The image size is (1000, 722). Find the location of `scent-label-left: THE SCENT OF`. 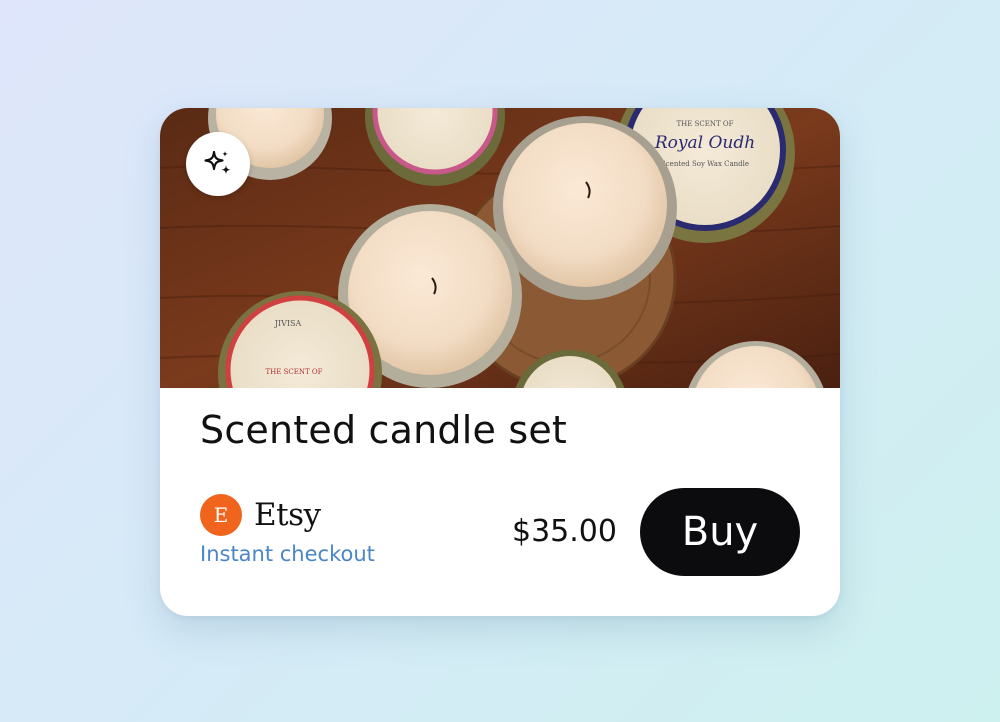

scent-label-left: THE SCENT OF is located at coordinates (294, 372).